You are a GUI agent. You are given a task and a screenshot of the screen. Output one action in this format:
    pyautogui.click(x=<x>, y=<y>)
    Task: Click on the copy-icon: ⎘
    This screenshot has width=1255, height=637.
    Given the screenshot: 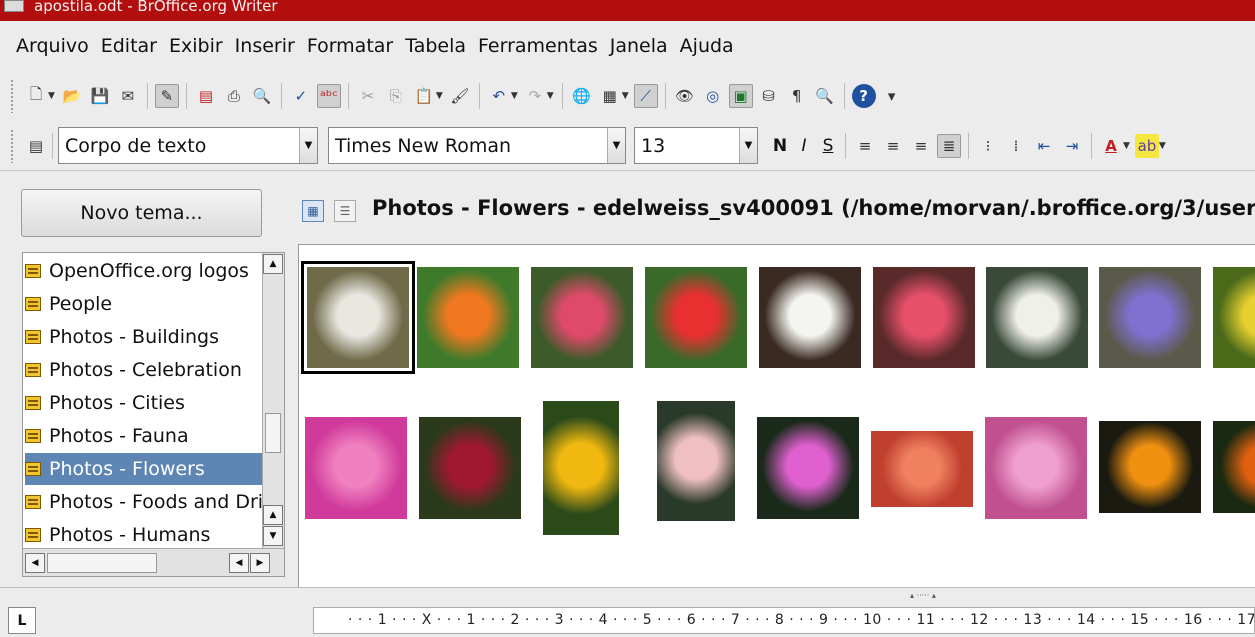 What is the action you would take?
    pyautogui.click(x=396, y=96)
    